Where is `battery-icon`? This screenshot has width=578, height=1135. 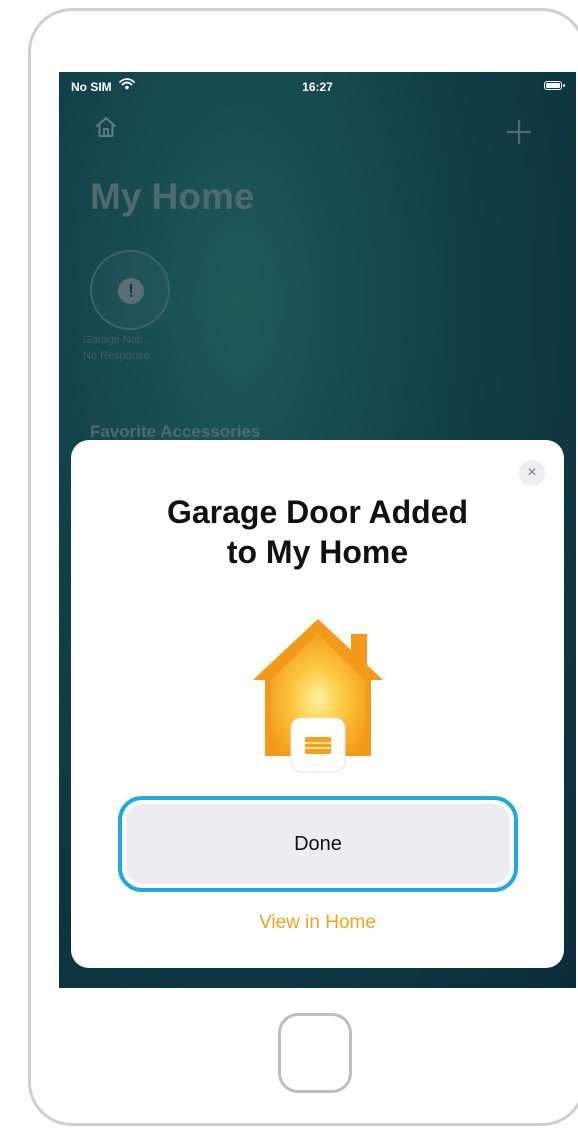
battery-icon is located at coordinates (554, 85).